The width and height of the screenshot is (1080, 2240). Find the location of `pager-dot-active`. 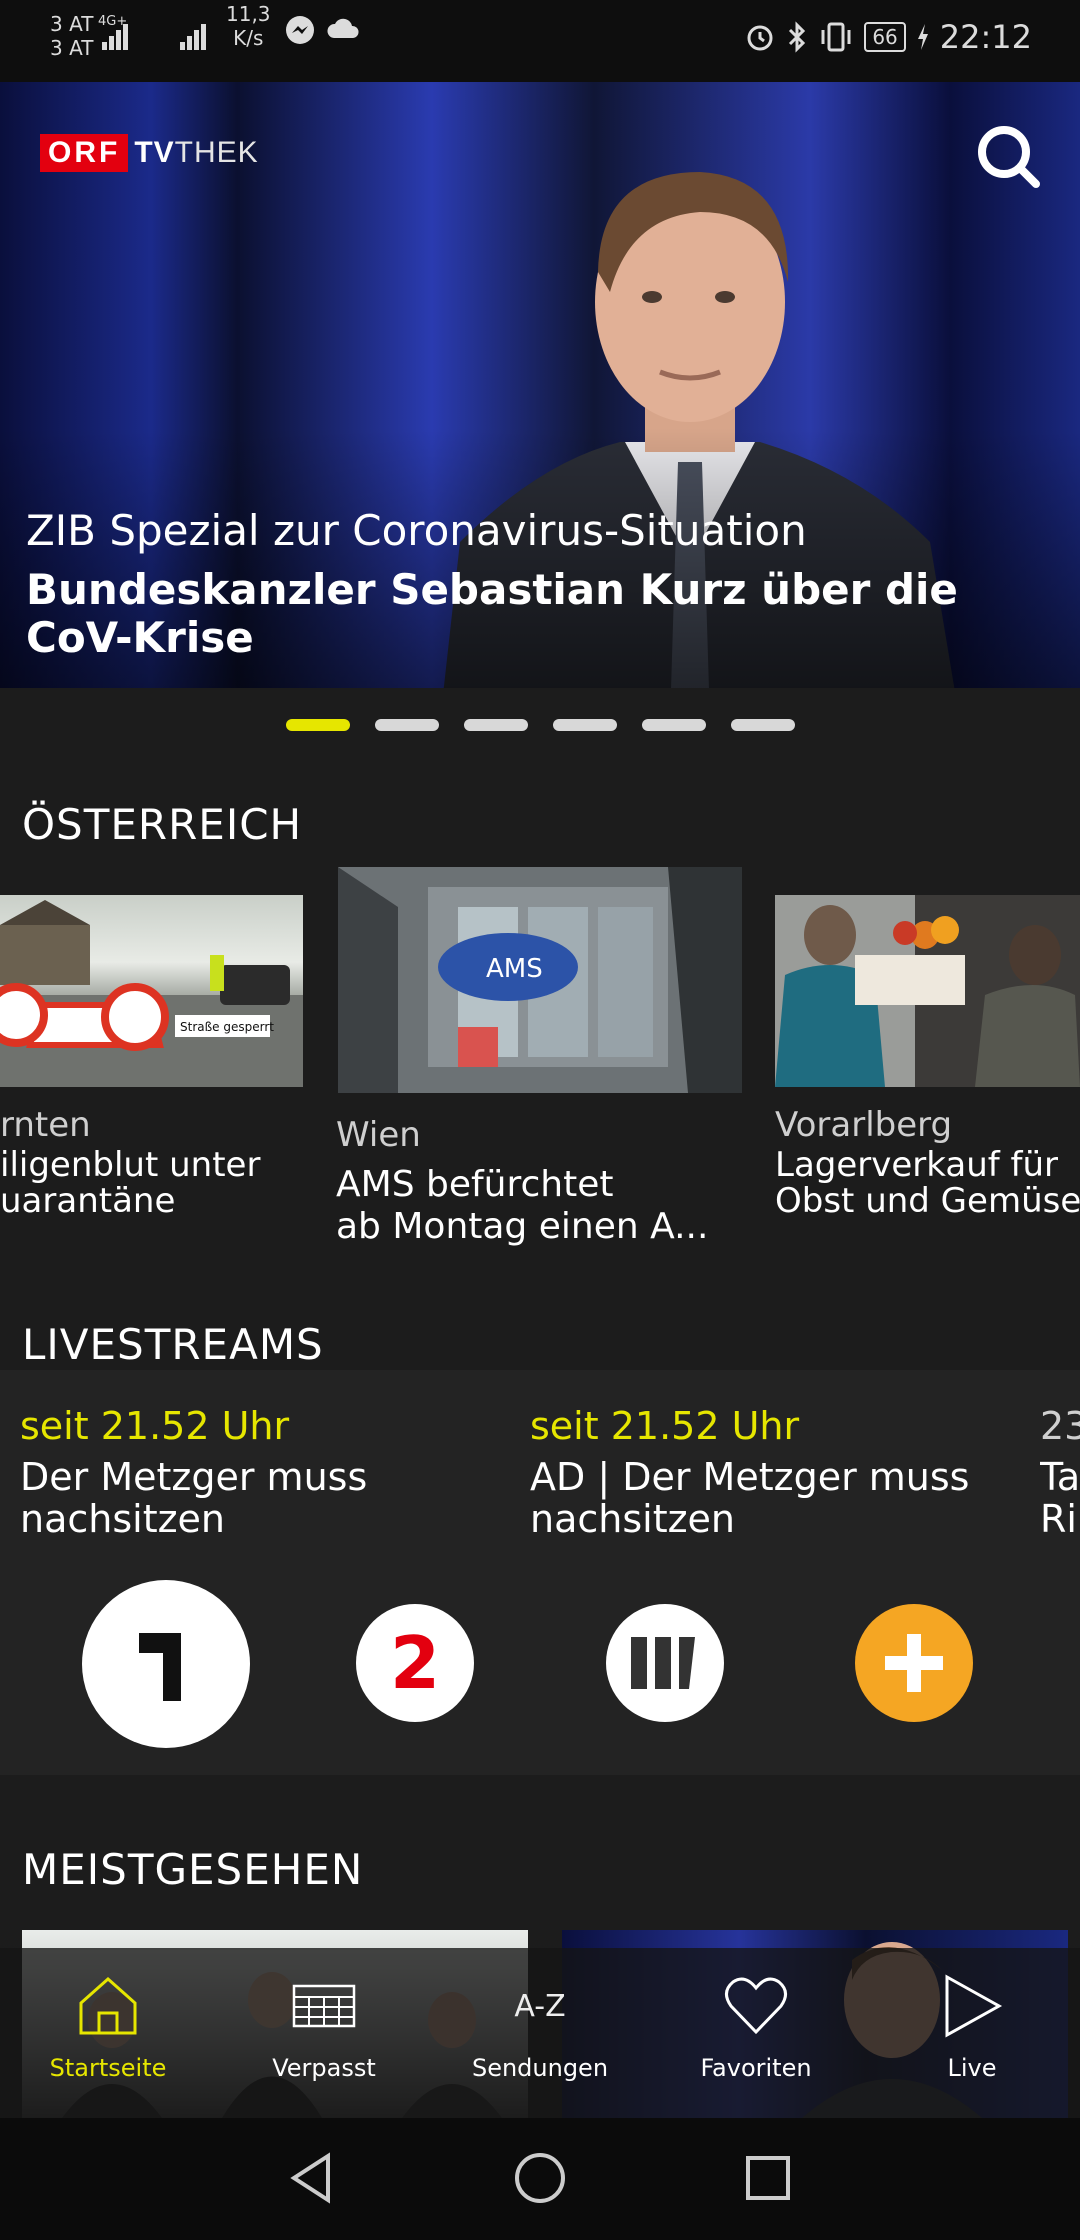

pager-dot-active is located at coordinates (317, 725).